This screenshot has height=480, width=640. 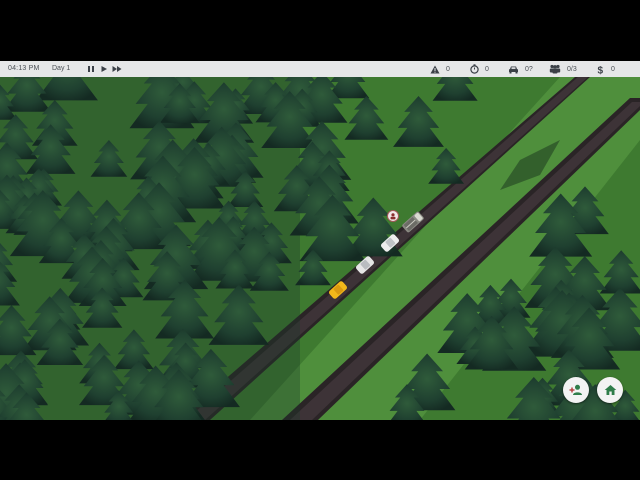 I want to click on day-counter: Day 1, so click(x=61, y=68).